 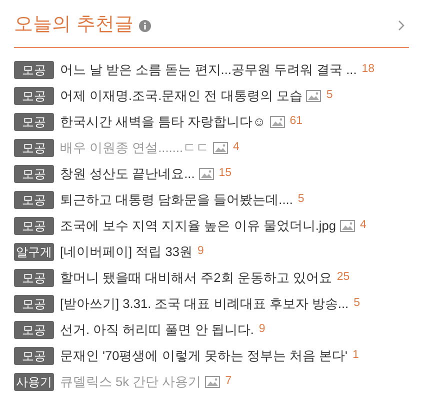 What do you see at coordinates (401, 25) in the screenshot?
I see `chevron-right-icon` at bounding box center [401, 25].